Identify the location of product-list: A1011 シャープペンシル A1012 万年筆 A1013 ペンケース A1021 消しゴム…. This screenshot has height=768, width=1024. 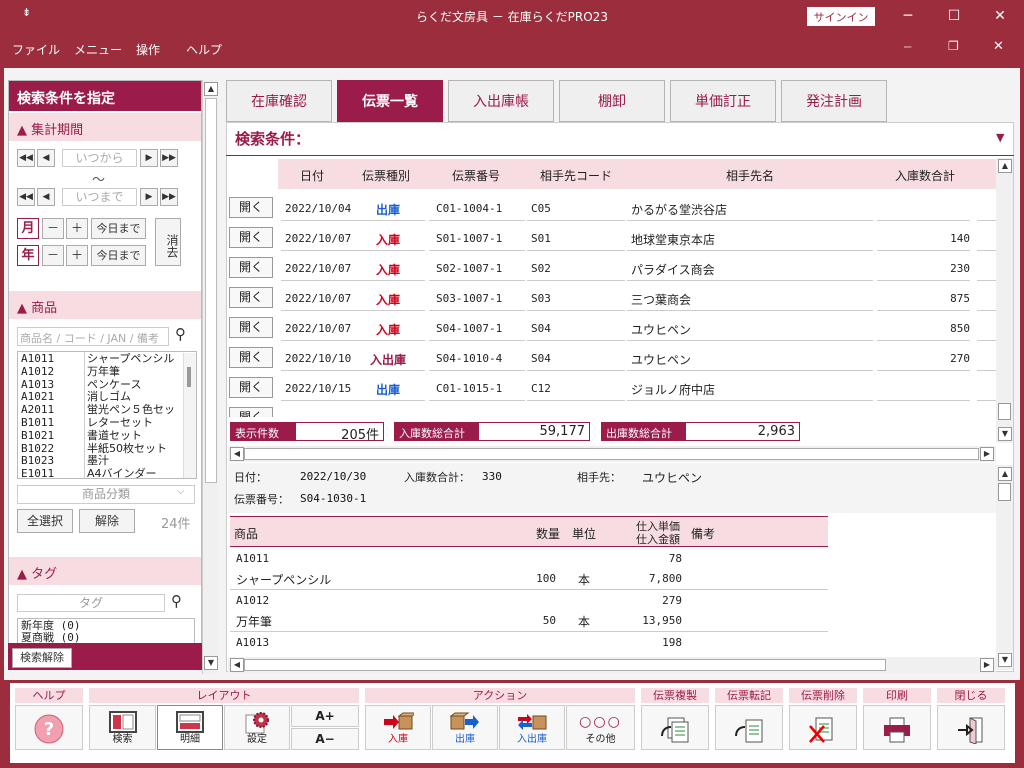
(107, 415).